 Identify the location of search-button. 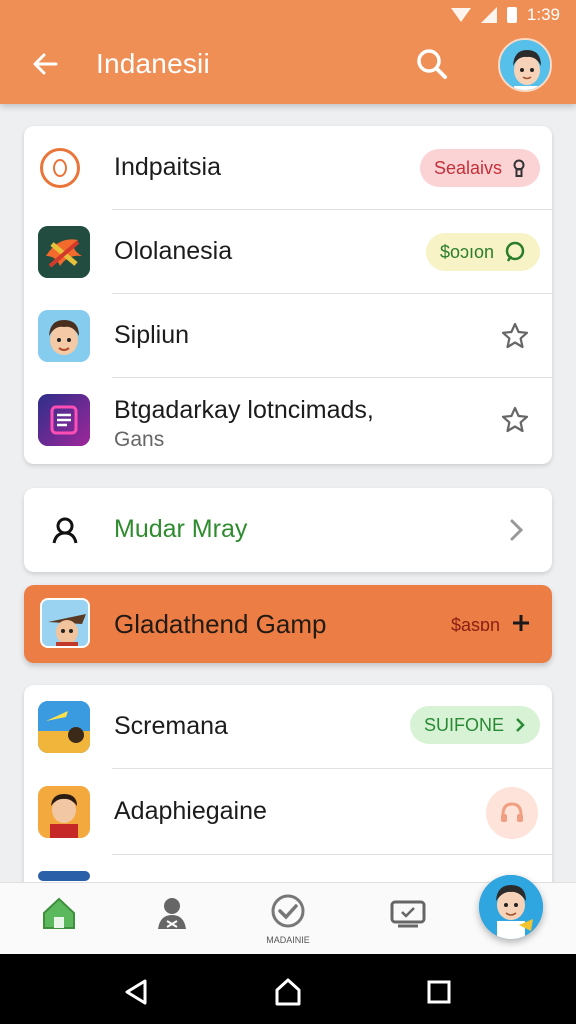
(432, 64).